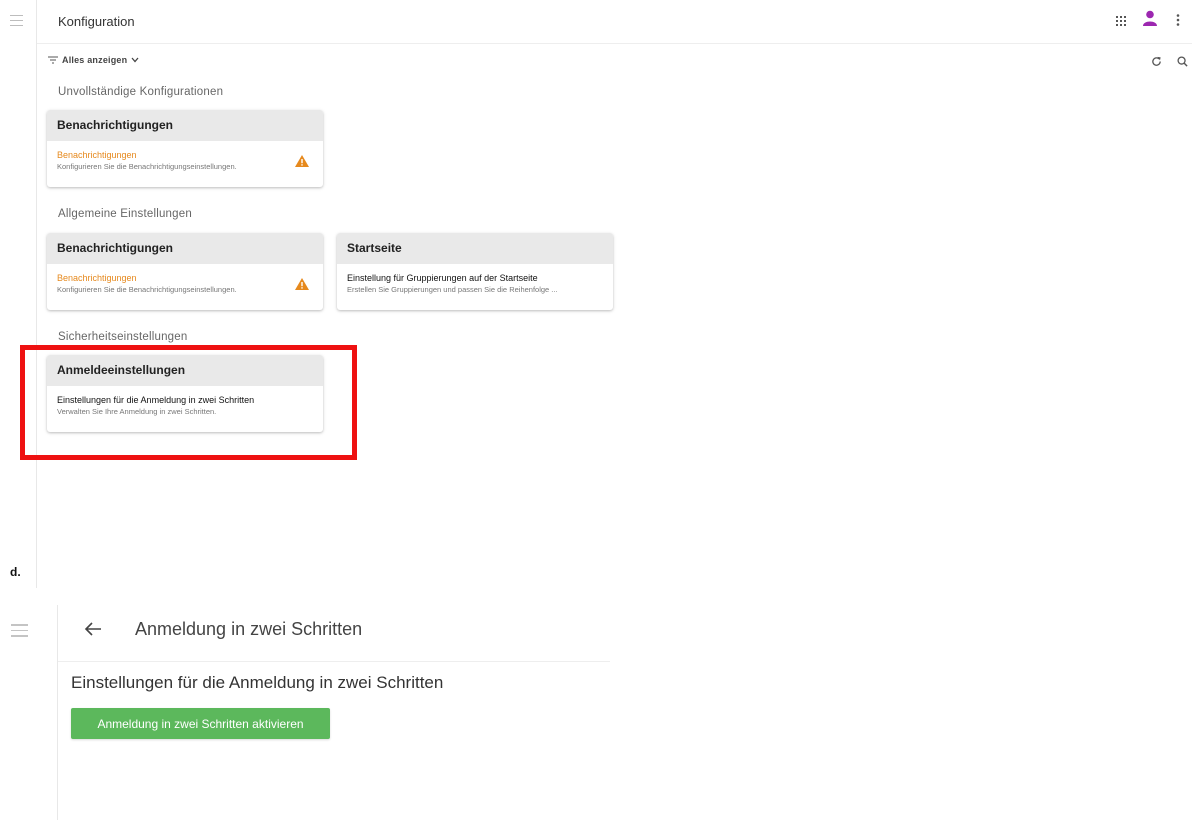 This screenshot has width=1192, height=820. What do you see at coordinates (123, 337) in the screenshot?
I see `section-title-security: Sicherheitseinstellungen` at bounding box center [123, 337].